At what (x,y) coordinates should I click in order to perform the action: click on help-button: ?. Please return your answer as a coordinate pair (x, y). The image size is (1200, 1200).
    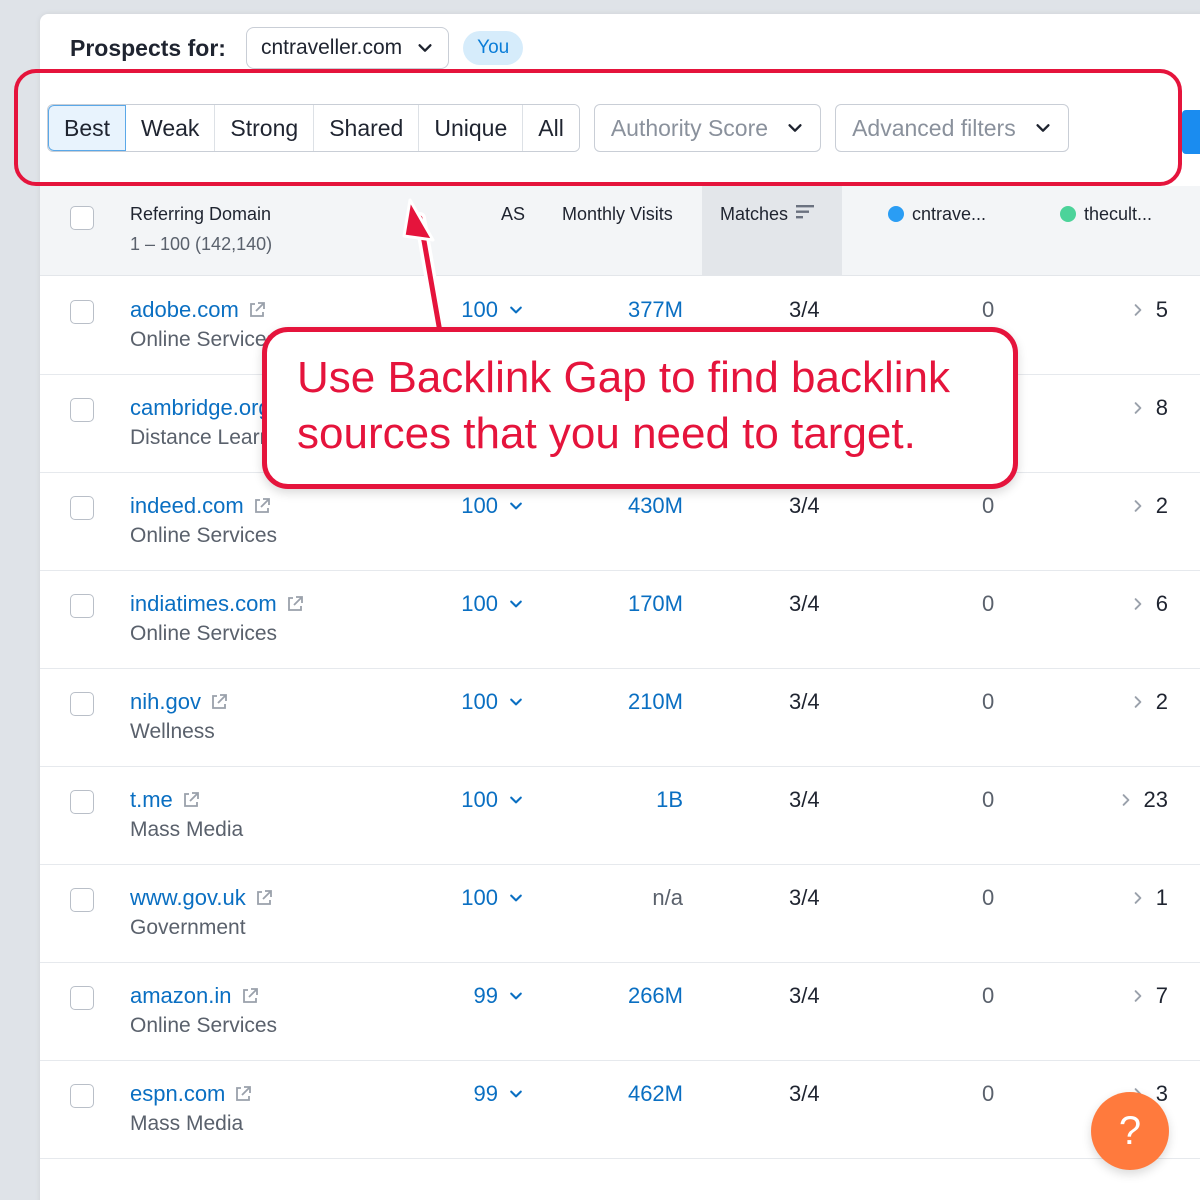
    Looking at the image, I should click on (1130, 1131).